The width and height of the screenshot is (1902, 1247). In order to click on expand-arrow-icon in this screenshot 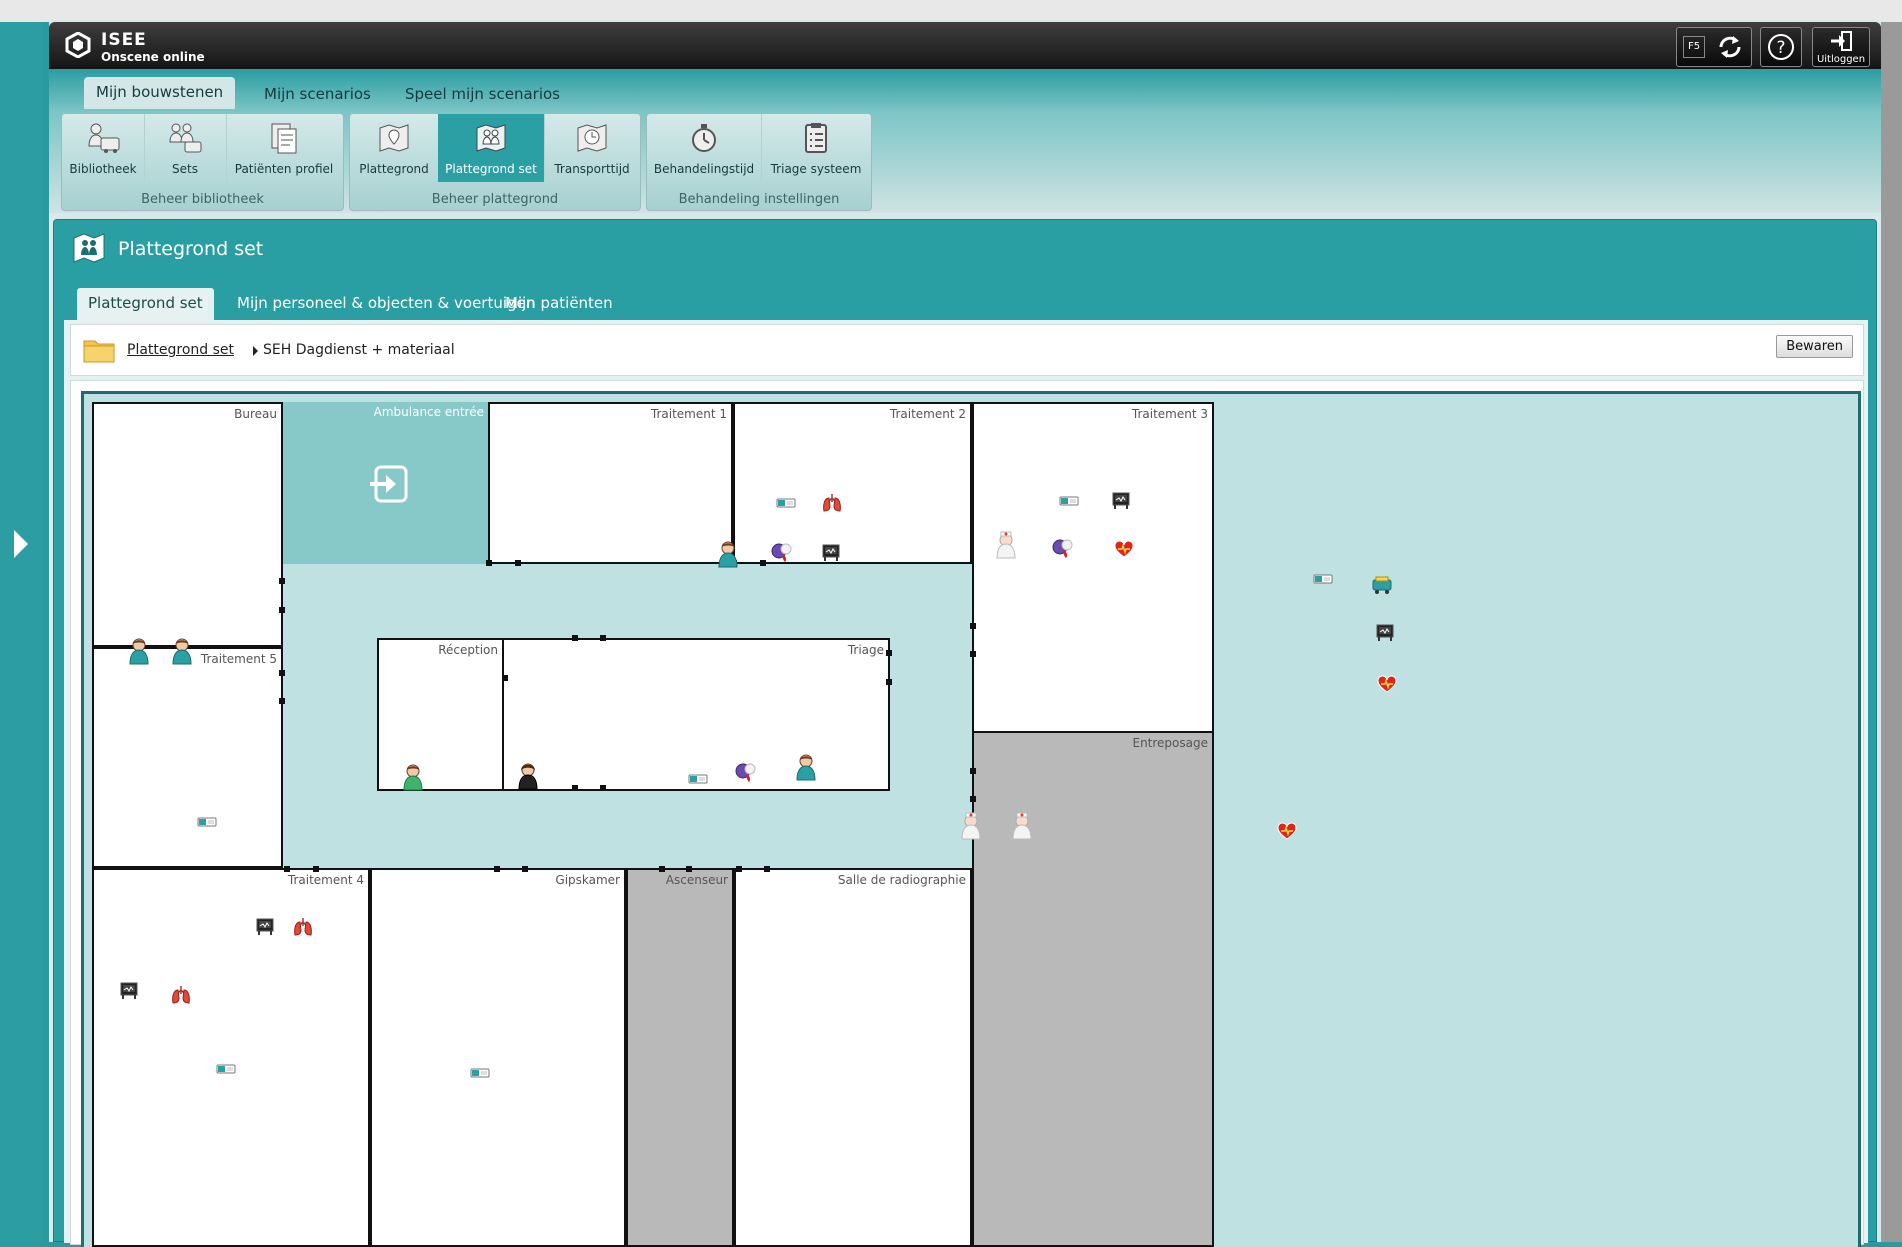, I will do `click(21, 544)`.